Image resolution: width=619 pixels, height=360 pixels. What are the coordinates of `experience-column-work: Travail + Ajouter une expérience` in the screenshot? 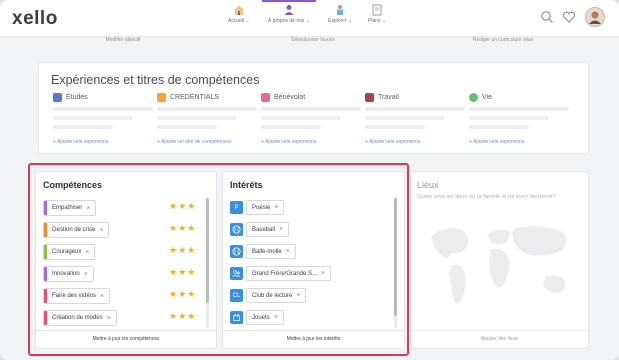 It's located at (415, 119).